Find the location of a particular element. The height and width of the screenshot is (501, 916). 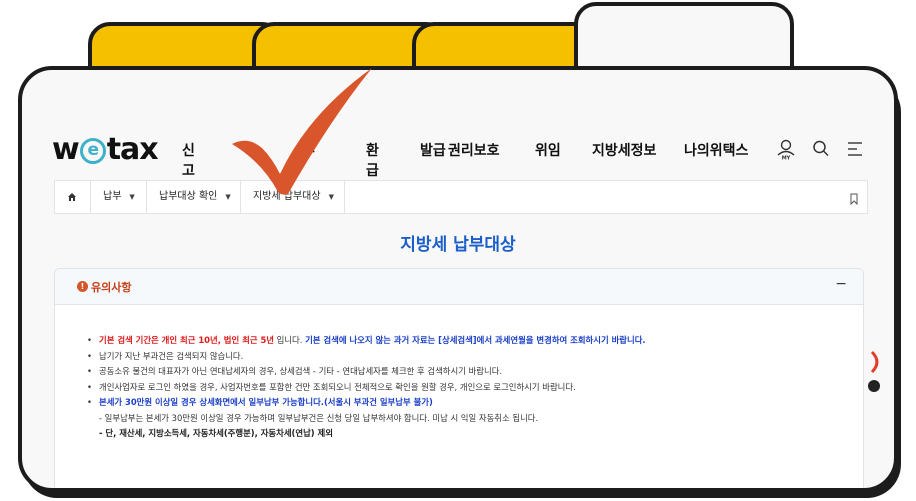

notice-header: ! 유의사항 − is located at coordinates (459, 287).